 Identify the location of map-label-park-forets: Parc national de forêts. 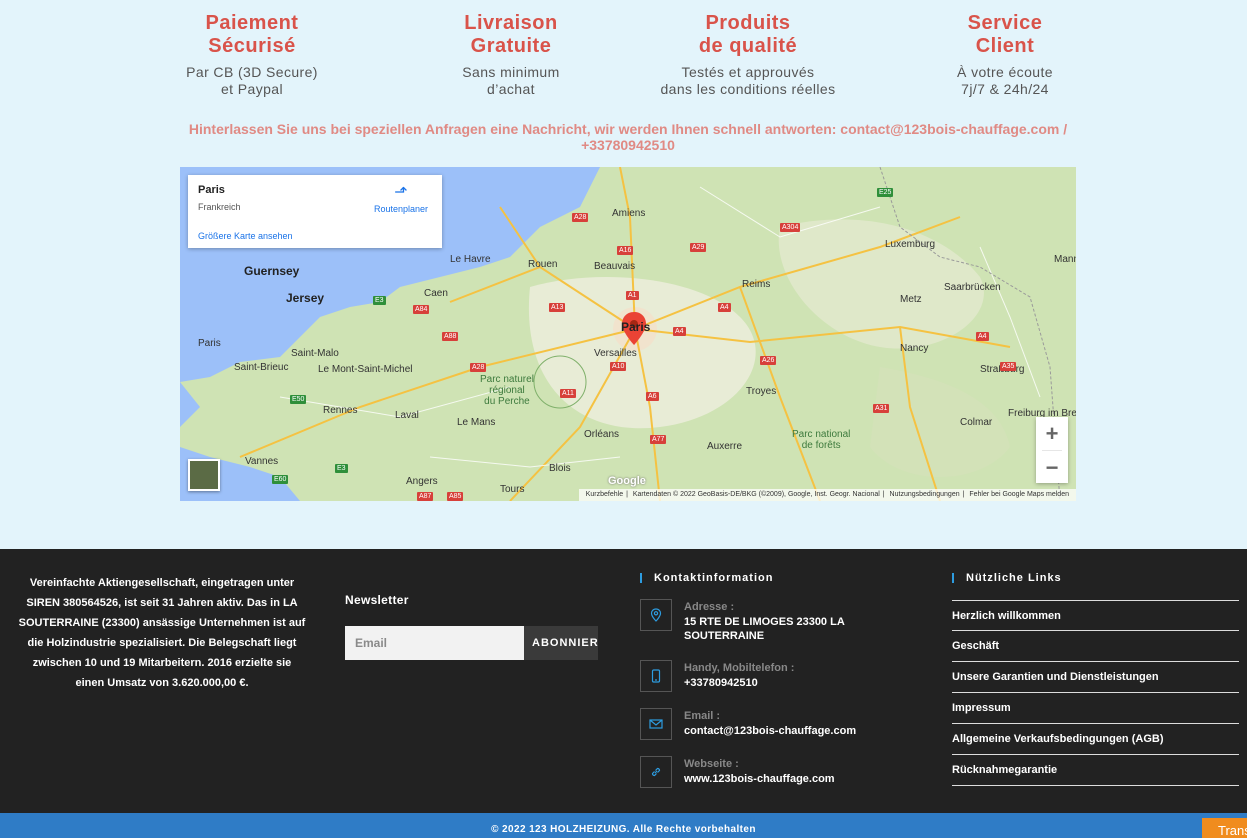
(821, 440).